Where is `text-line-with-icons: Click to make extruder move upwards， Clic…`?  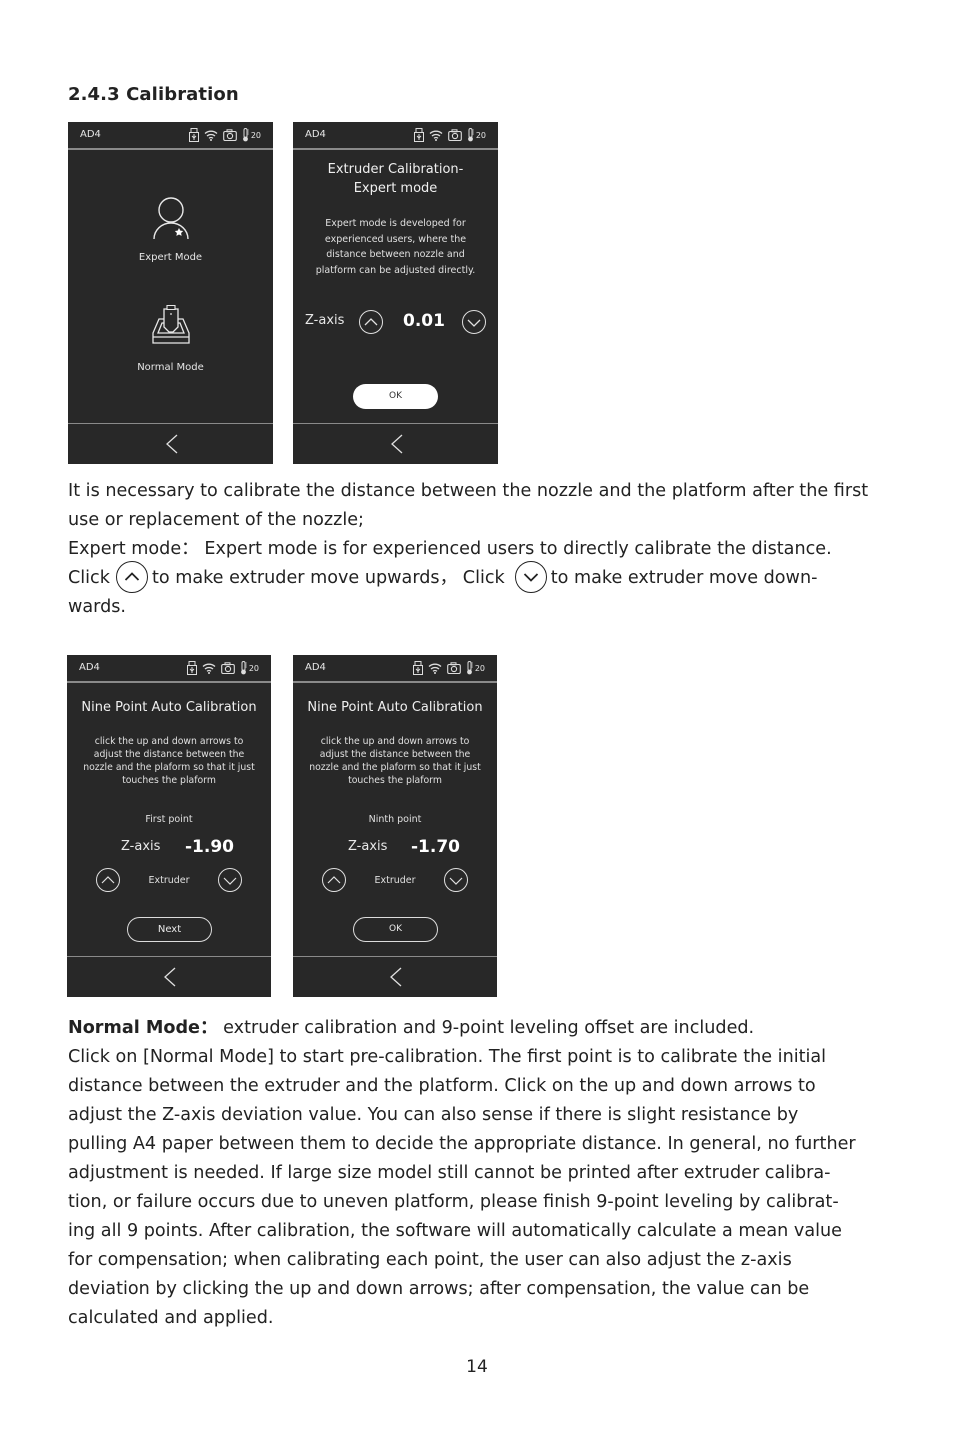 text-line-with-icons: Click to make extruder move upwards， Clic… is located at coordinates (483, 577).